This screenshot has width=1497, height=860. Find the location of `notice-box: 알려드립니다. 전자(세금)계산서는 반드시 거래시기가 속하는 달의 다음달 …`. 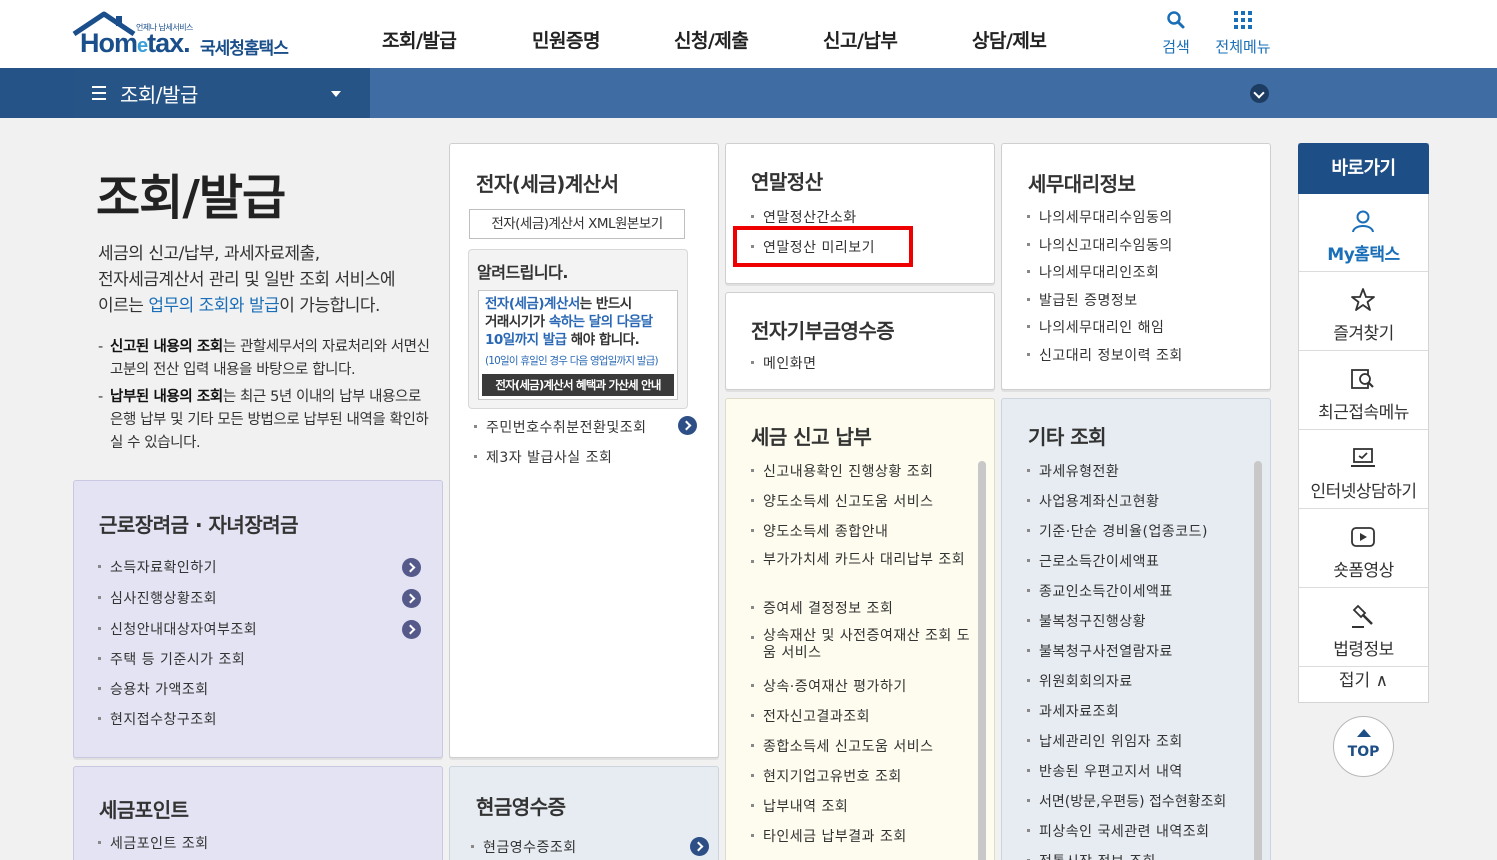

notice-box: 알려드립니다. 전자(세금)계산서는 반드시 거래시기가 속하는 달의 다음달 … is located at coordinates (578, 329).